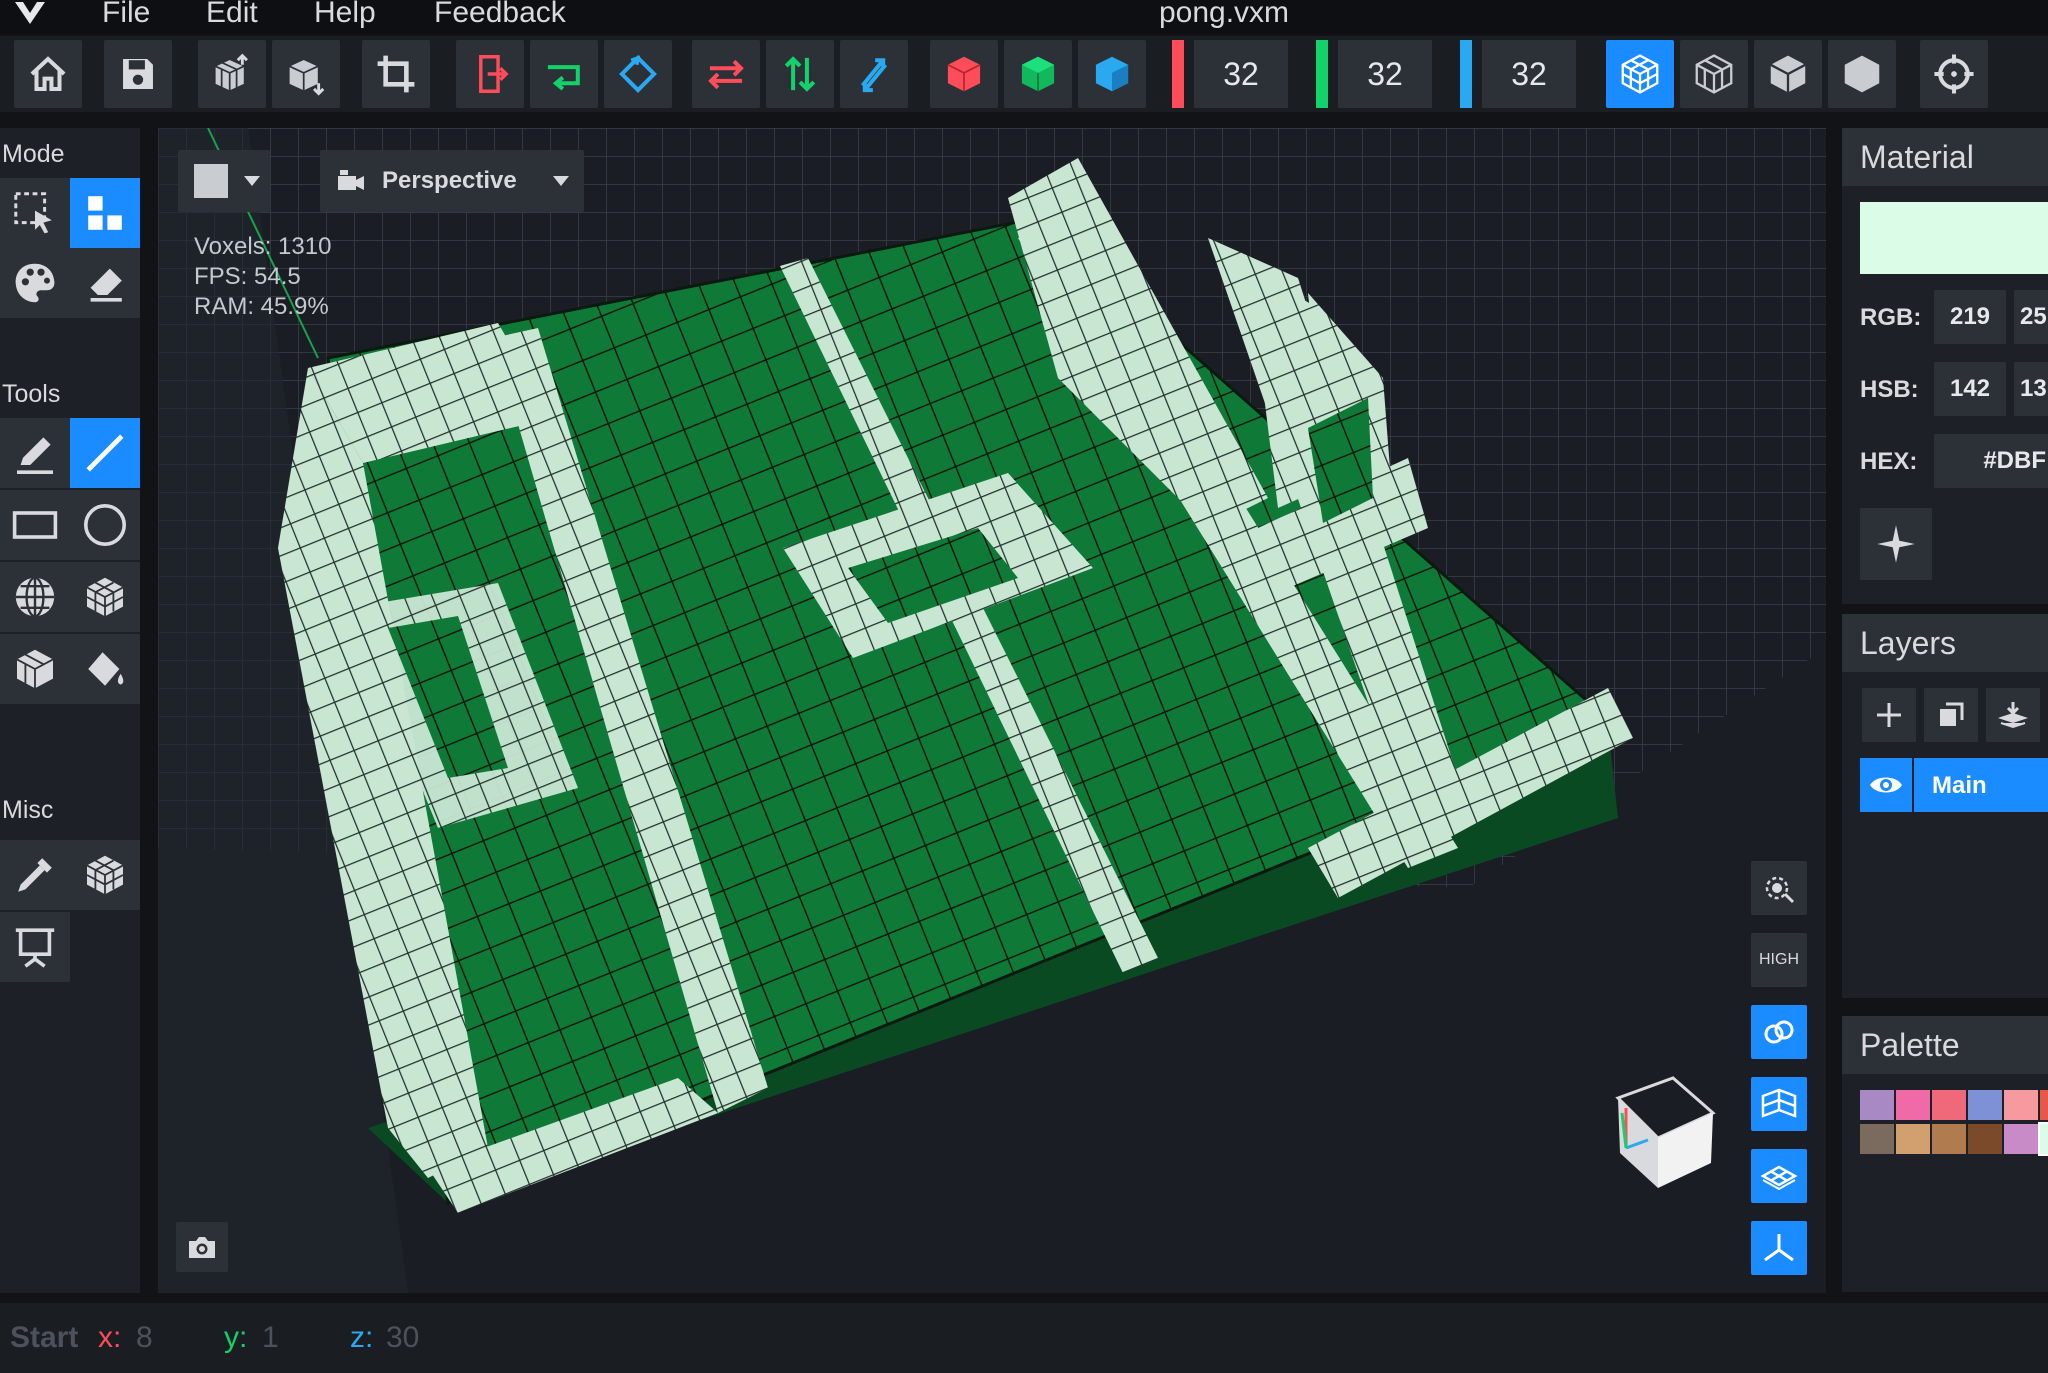 Image resolution: width=2048 pixels, height=1373 pixels. I want to click on circle-icon, so click(105, 525).